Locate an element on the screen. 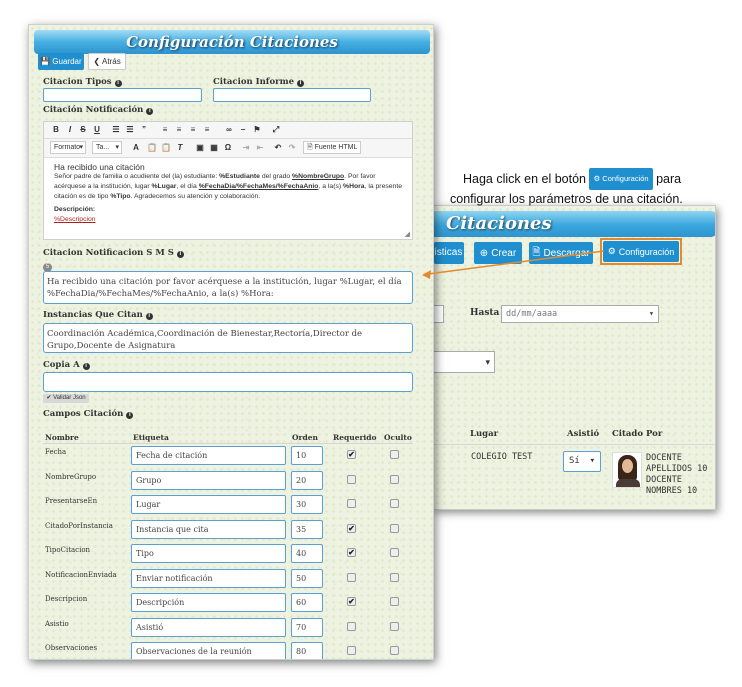 This screenshot has width=742, height=687. arrow-head is located at coordinates (426, 274).